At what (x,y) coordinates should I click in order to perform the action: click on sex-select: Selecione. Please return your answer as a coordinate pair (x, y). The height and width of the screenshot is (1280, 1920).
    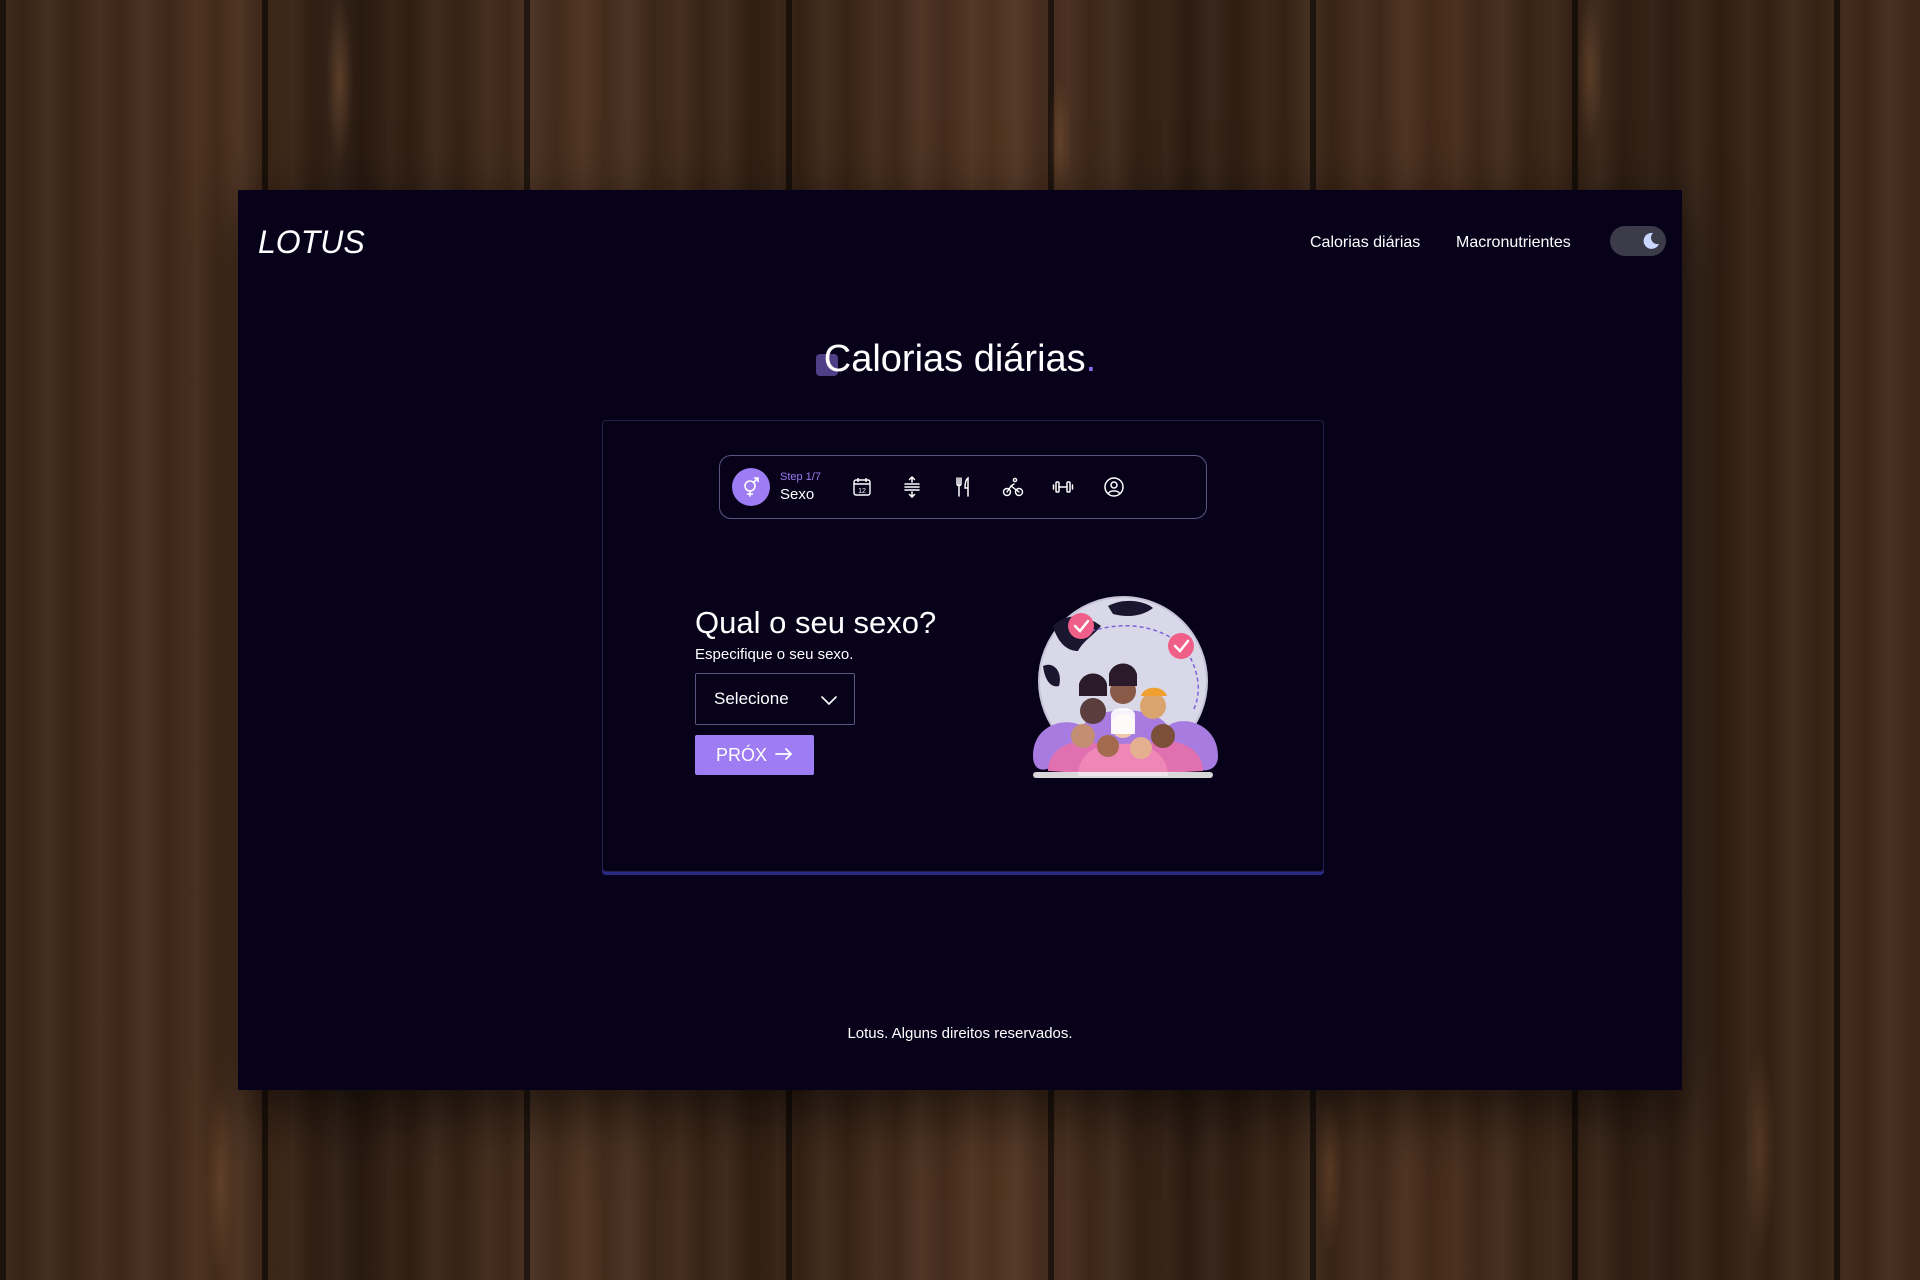
    Looking at the image, I should click on (775, 699).